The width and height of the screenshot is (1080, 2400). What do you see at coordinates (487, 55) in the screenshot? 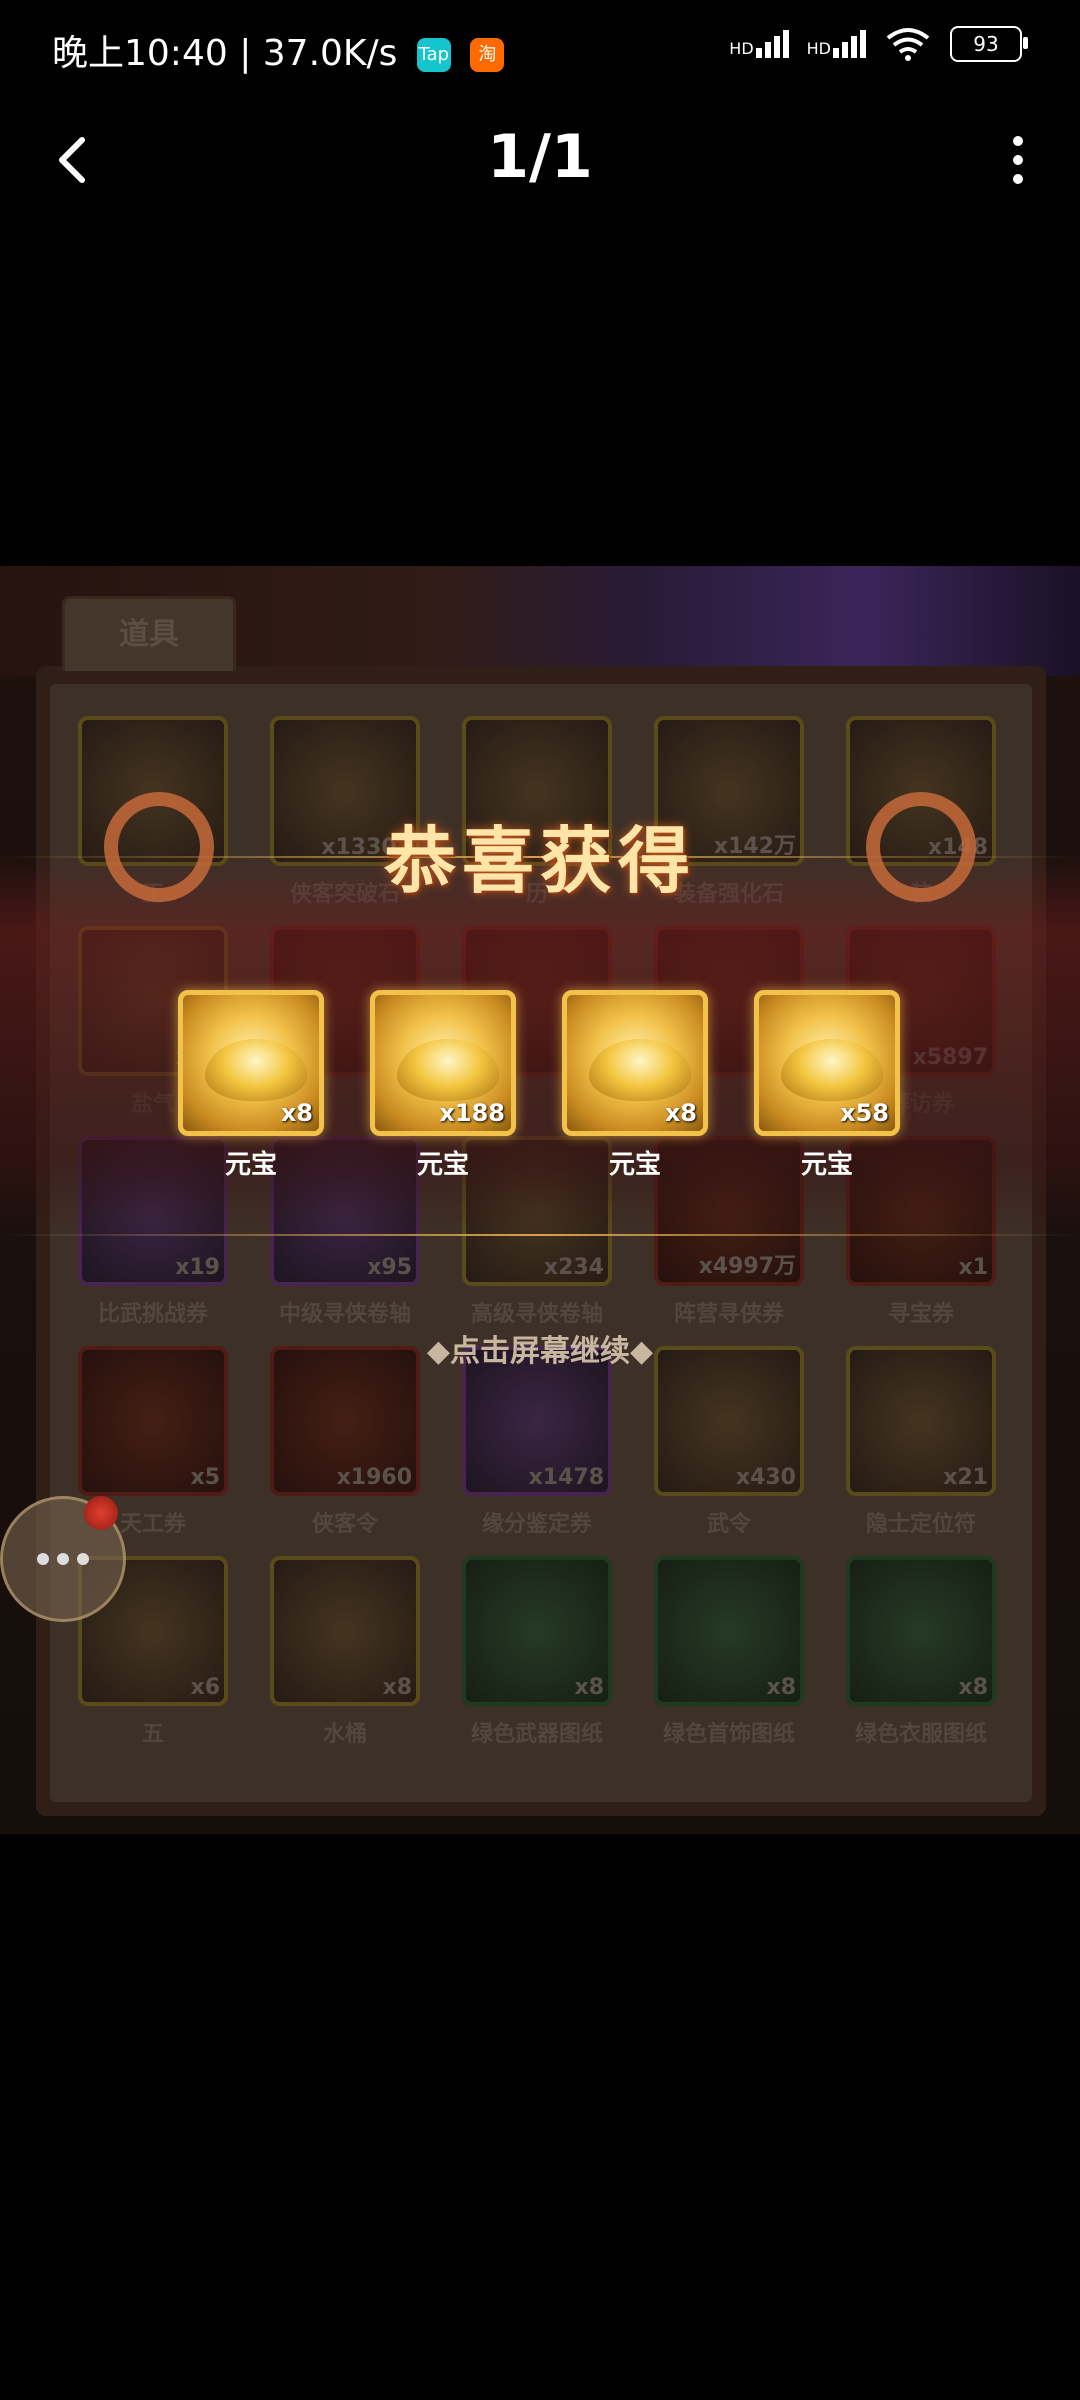
I see `taobao-icon: 淘` at bounding box center [487, 55].